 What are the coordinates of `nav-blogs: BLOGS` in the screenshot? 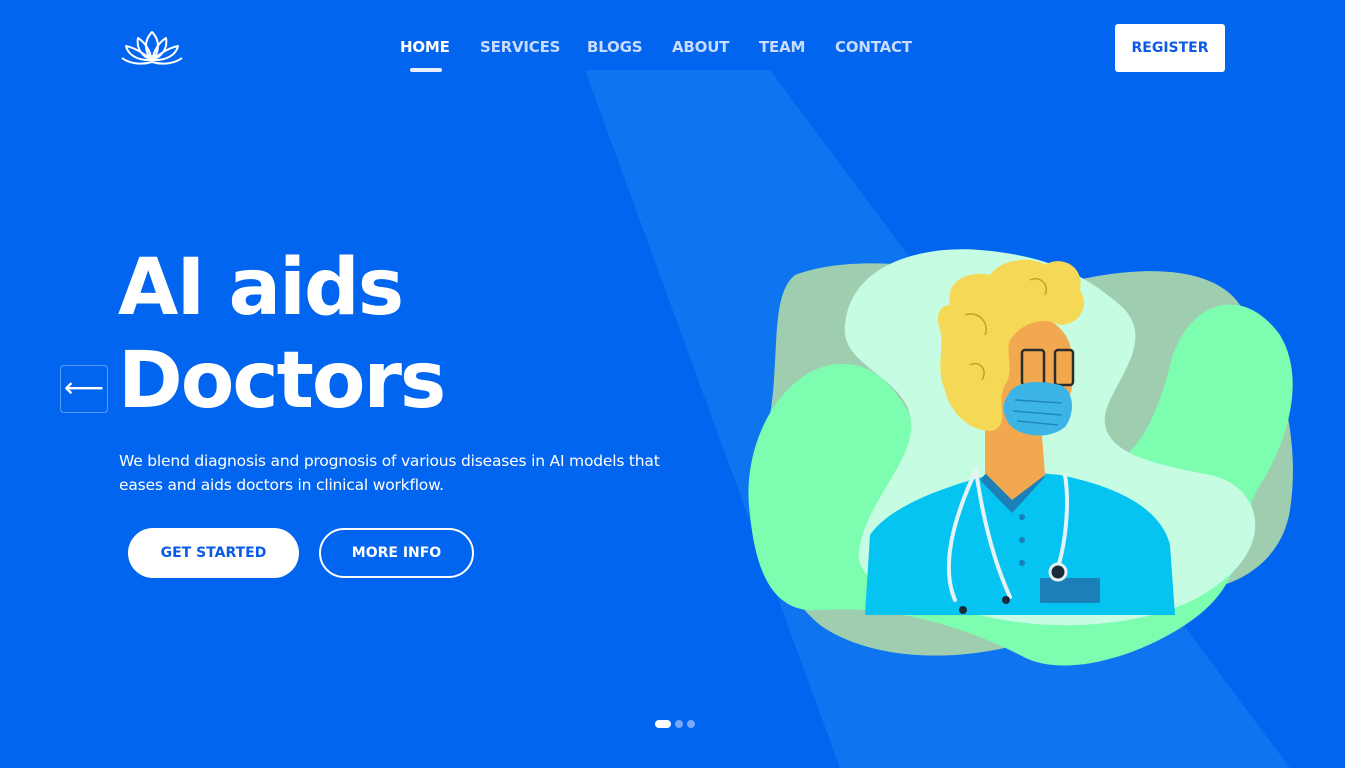 It's located at (615, 47).